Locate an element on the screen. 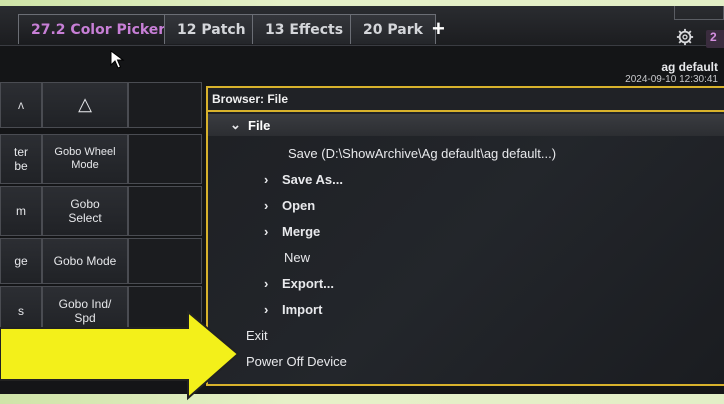  new-item: New is located at coordinates (297, 257).